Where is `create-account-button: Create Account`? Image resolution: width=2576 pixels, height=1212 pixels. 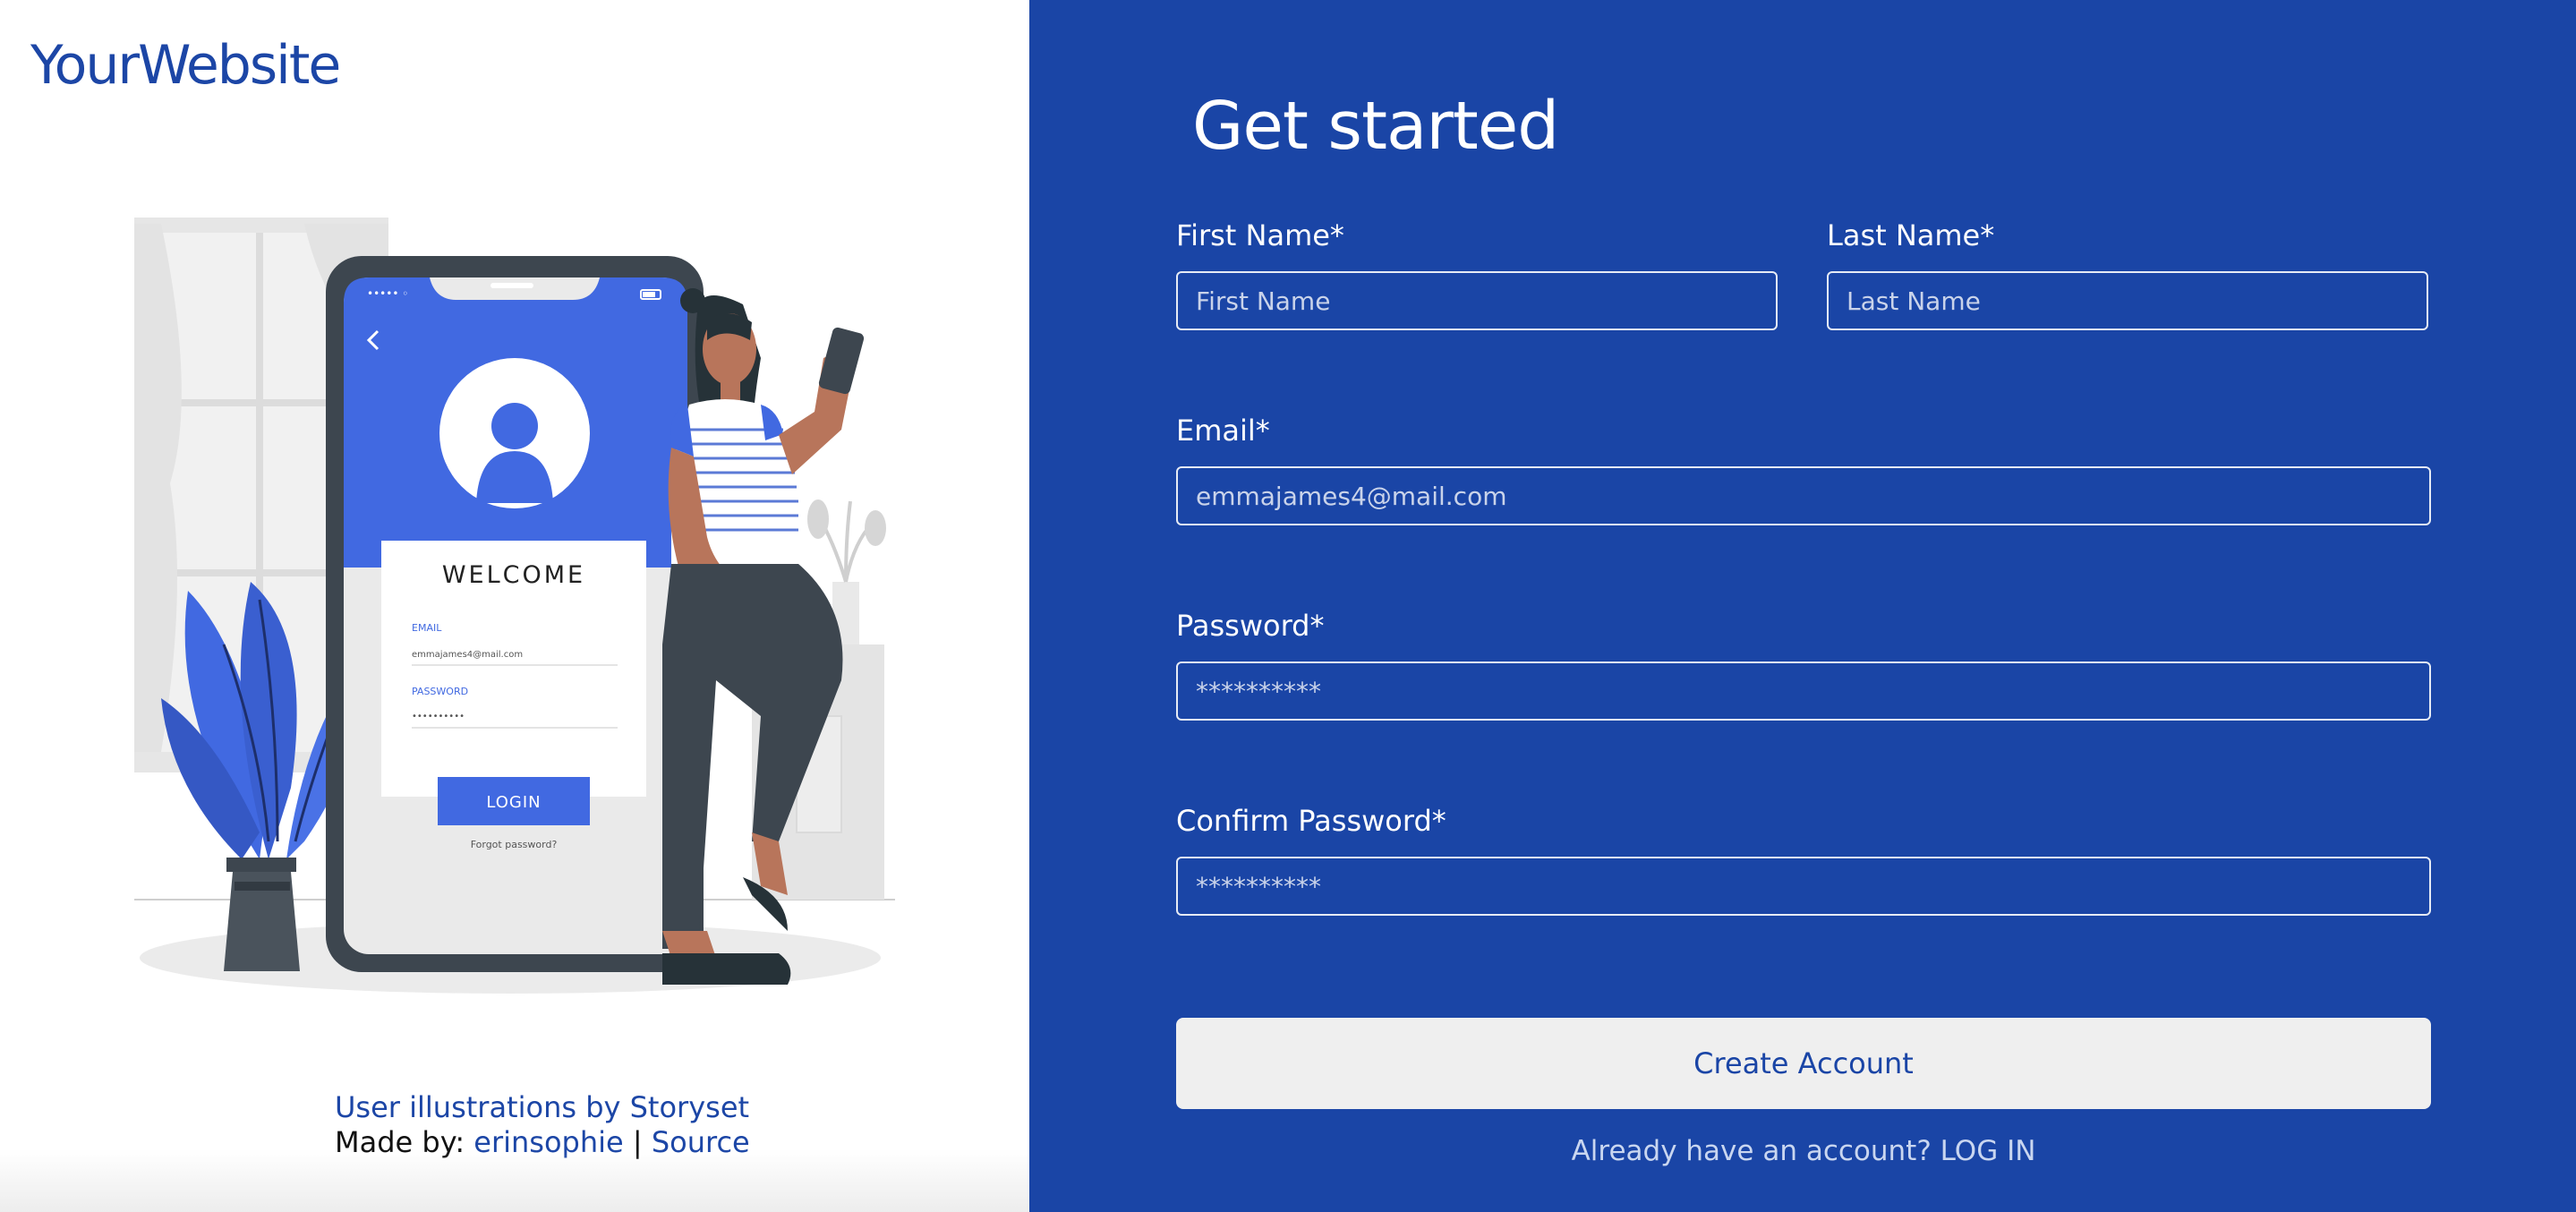
create-account-button: Create Account is located at coordinates (1803, 1063).